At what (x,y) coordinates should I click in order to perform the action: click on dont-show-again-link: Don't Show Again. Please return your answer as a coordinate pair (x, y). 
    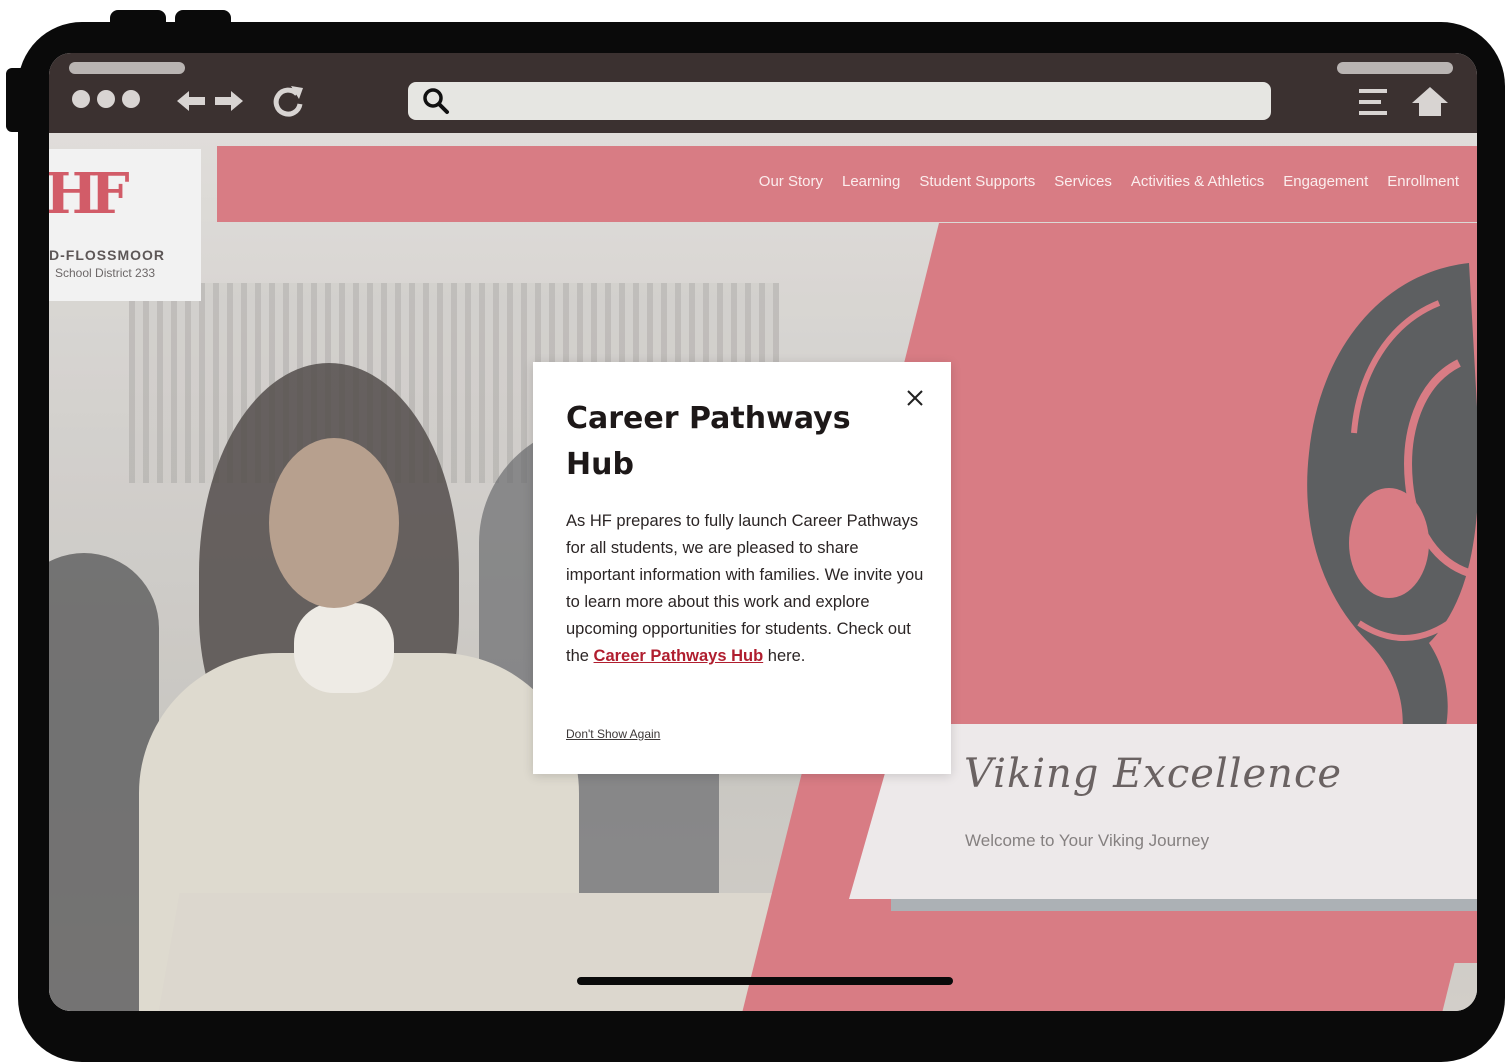
    Looking at the image, I should click on (613, 734).